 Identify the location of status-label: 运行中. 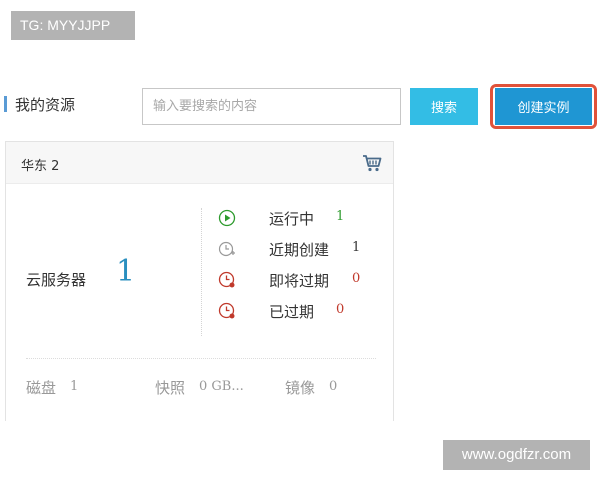
(292, 219).